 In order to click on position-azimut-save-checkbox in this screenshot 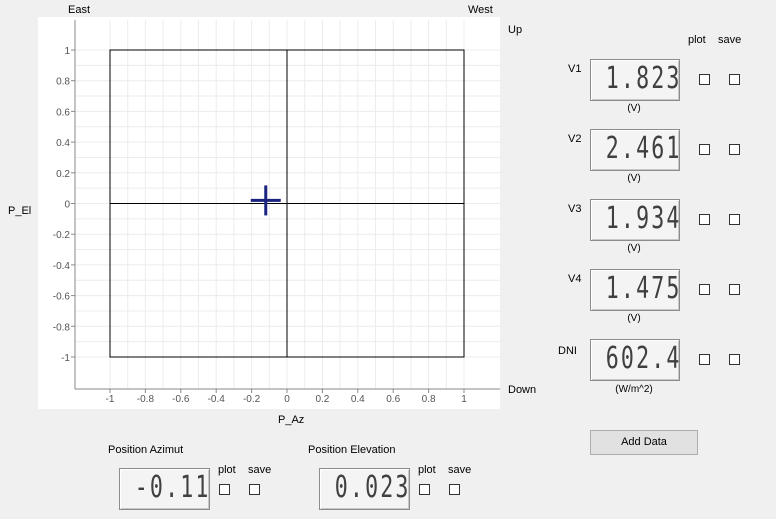, I will do `click(254, 489)`.